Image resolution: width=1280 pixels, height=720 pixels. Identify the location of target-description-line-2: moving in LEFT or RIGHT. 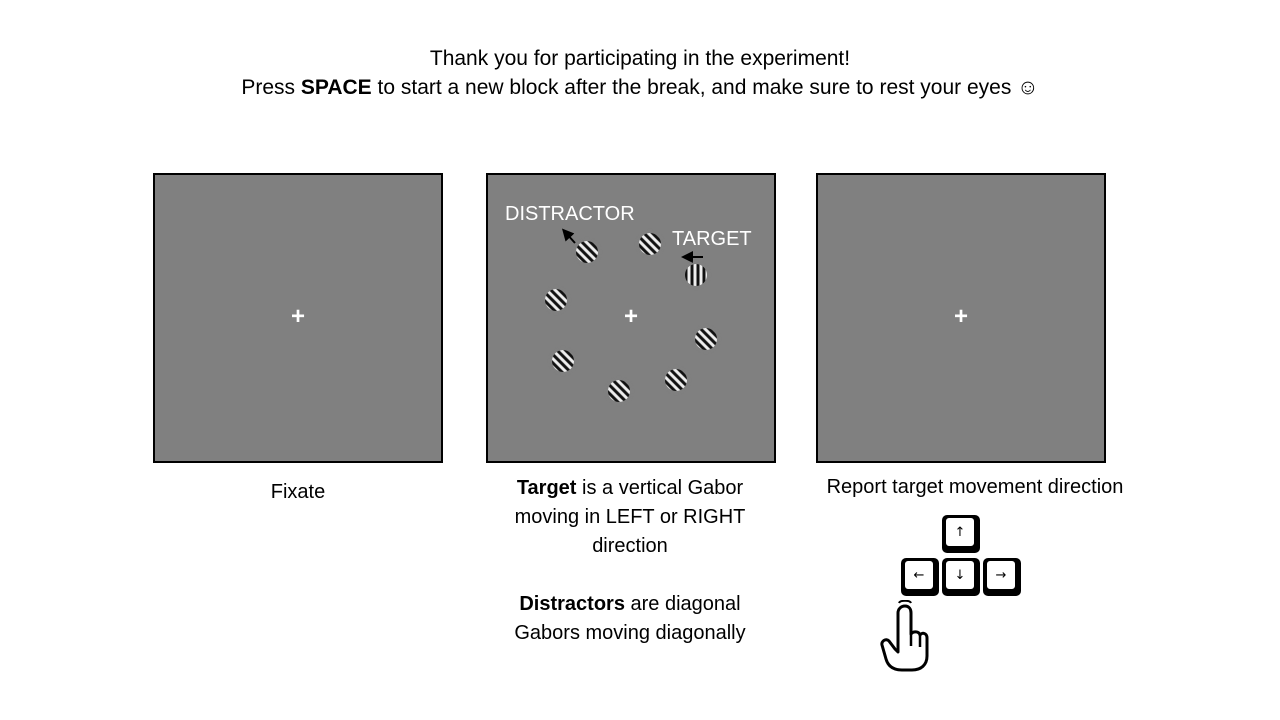
(630, 517).